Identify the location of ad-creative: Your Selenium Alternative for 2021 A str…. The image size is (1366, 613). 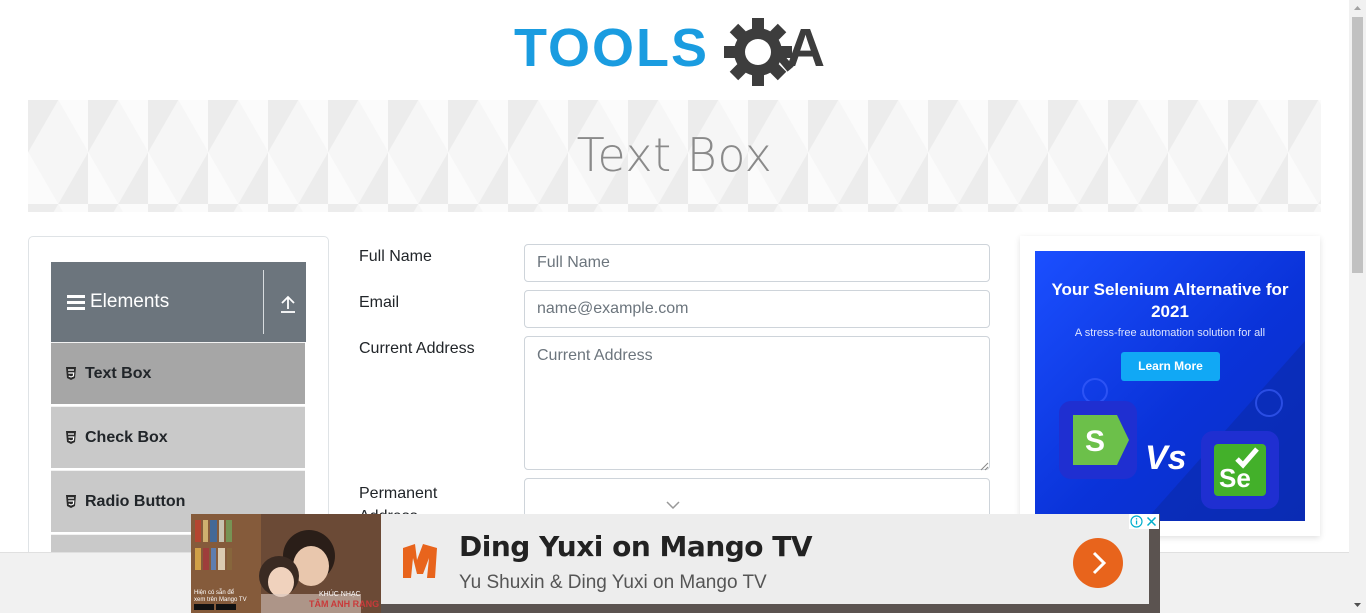
(1170, 386).